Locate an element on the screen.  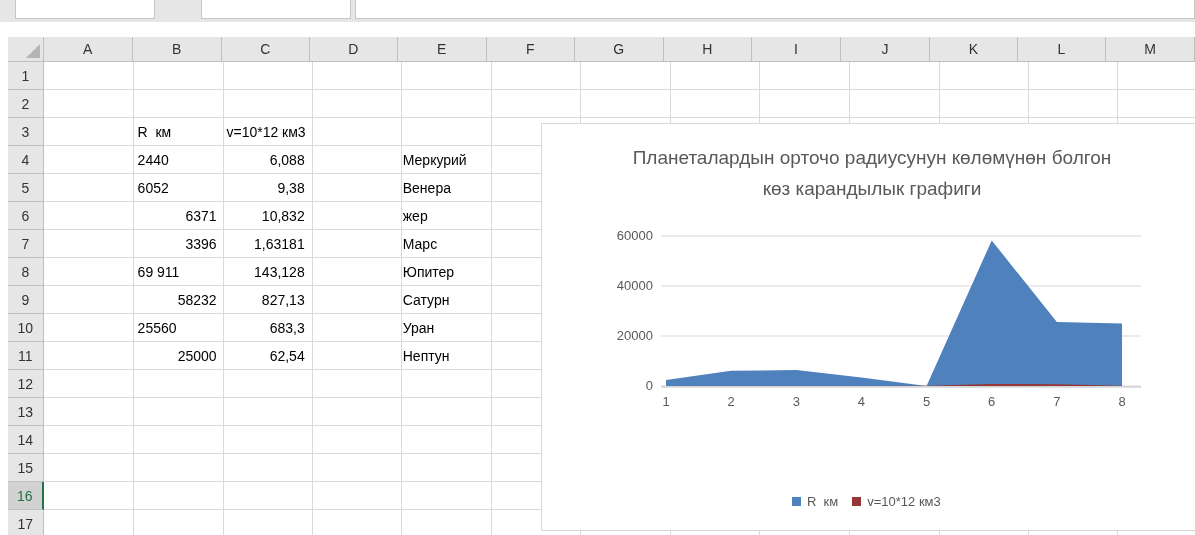
y-axis-label: 60000 is located at coordinates (634, 235).